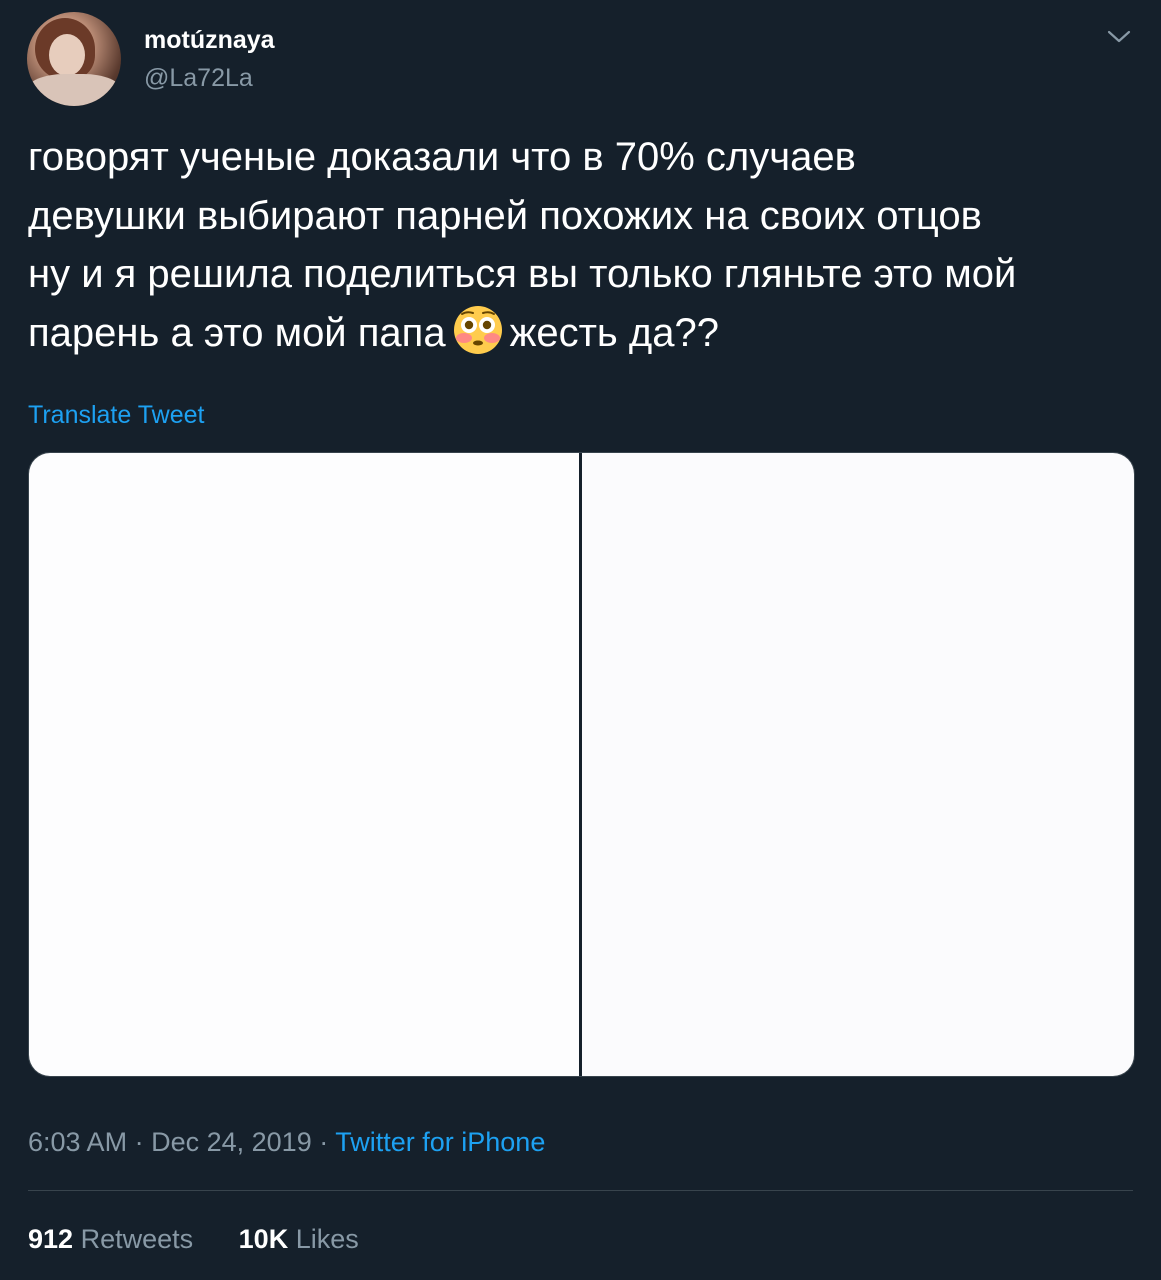 The width and height of the screenshot is (1161, 1280). Describe the element at coordinates (477, 329) in the screenshot. I see `flushed-face-icon` at that location.